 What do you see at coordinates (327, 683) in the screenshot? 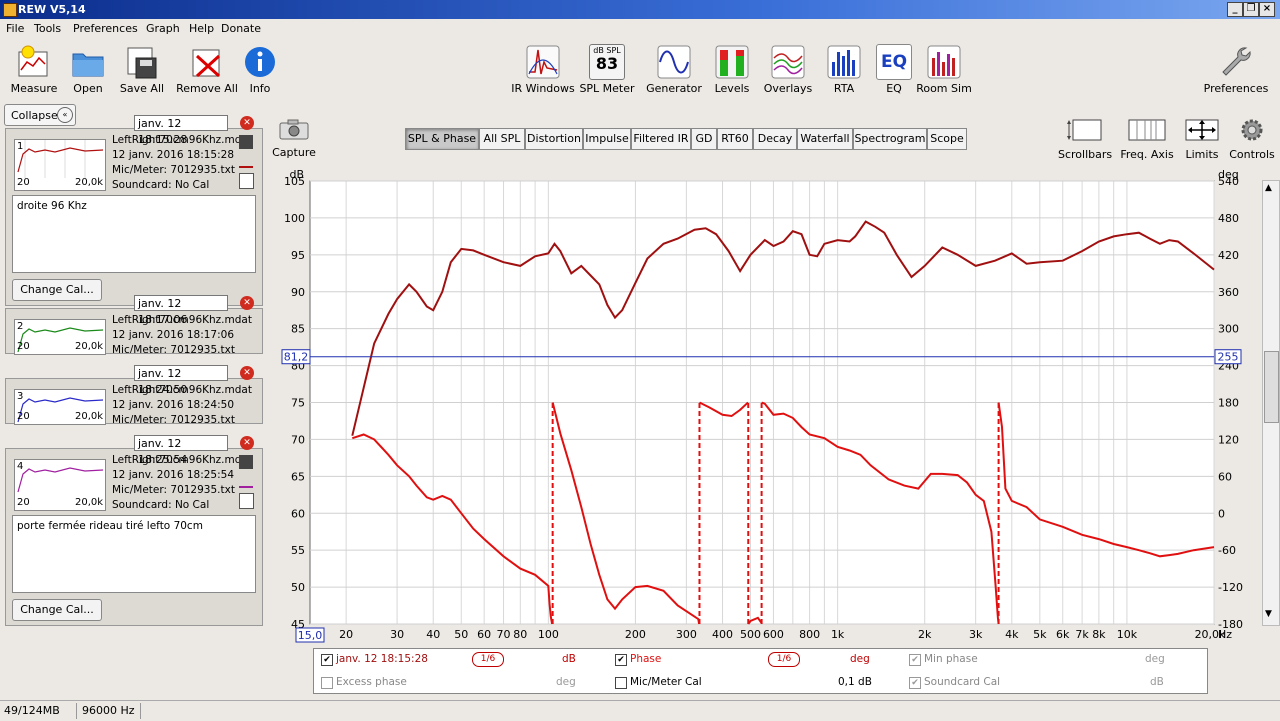
I see `legend-item4-checkbox` at bounding box center [327, 683].